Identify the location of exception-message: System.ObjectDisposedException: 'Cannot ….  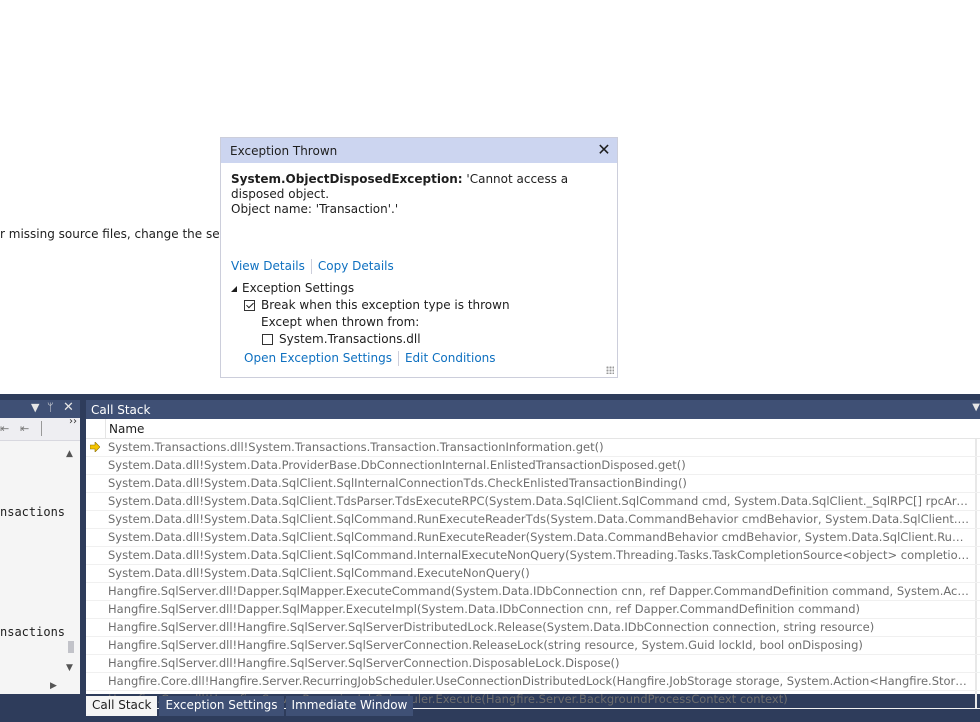
(421, 194).